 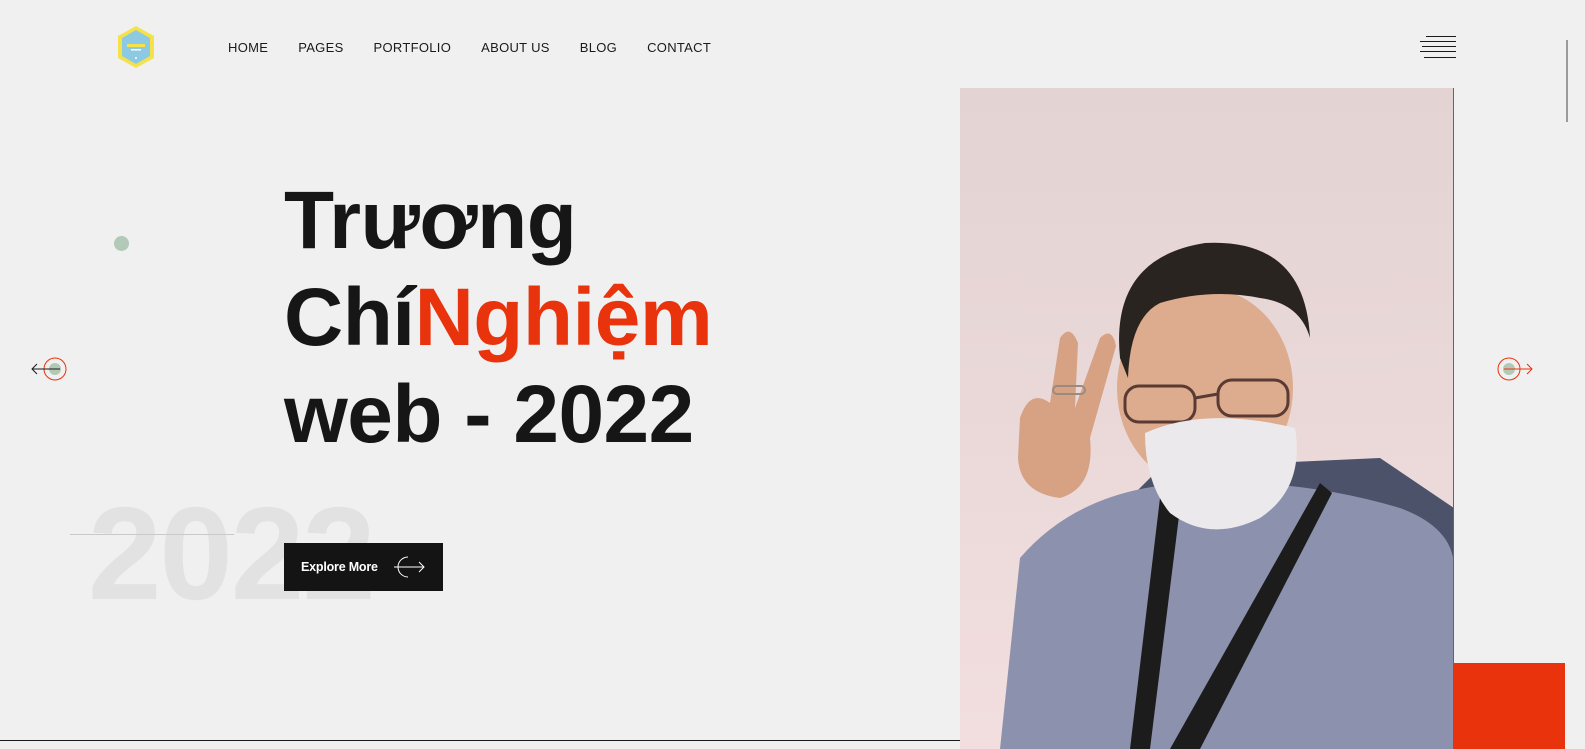 I want to click on nav-blog: BLOG, so click(x=598, y=47).